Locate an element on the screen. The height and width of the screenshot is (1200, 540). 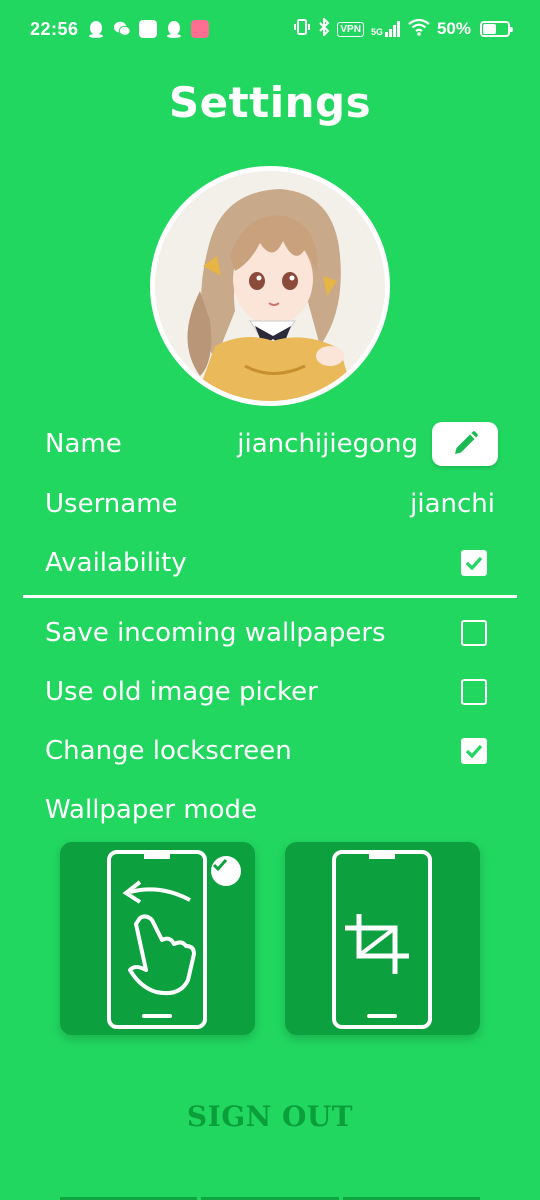
option-save-incoming-wallpapers: Save incoming wallpapers is located at coordinates (270, 633).